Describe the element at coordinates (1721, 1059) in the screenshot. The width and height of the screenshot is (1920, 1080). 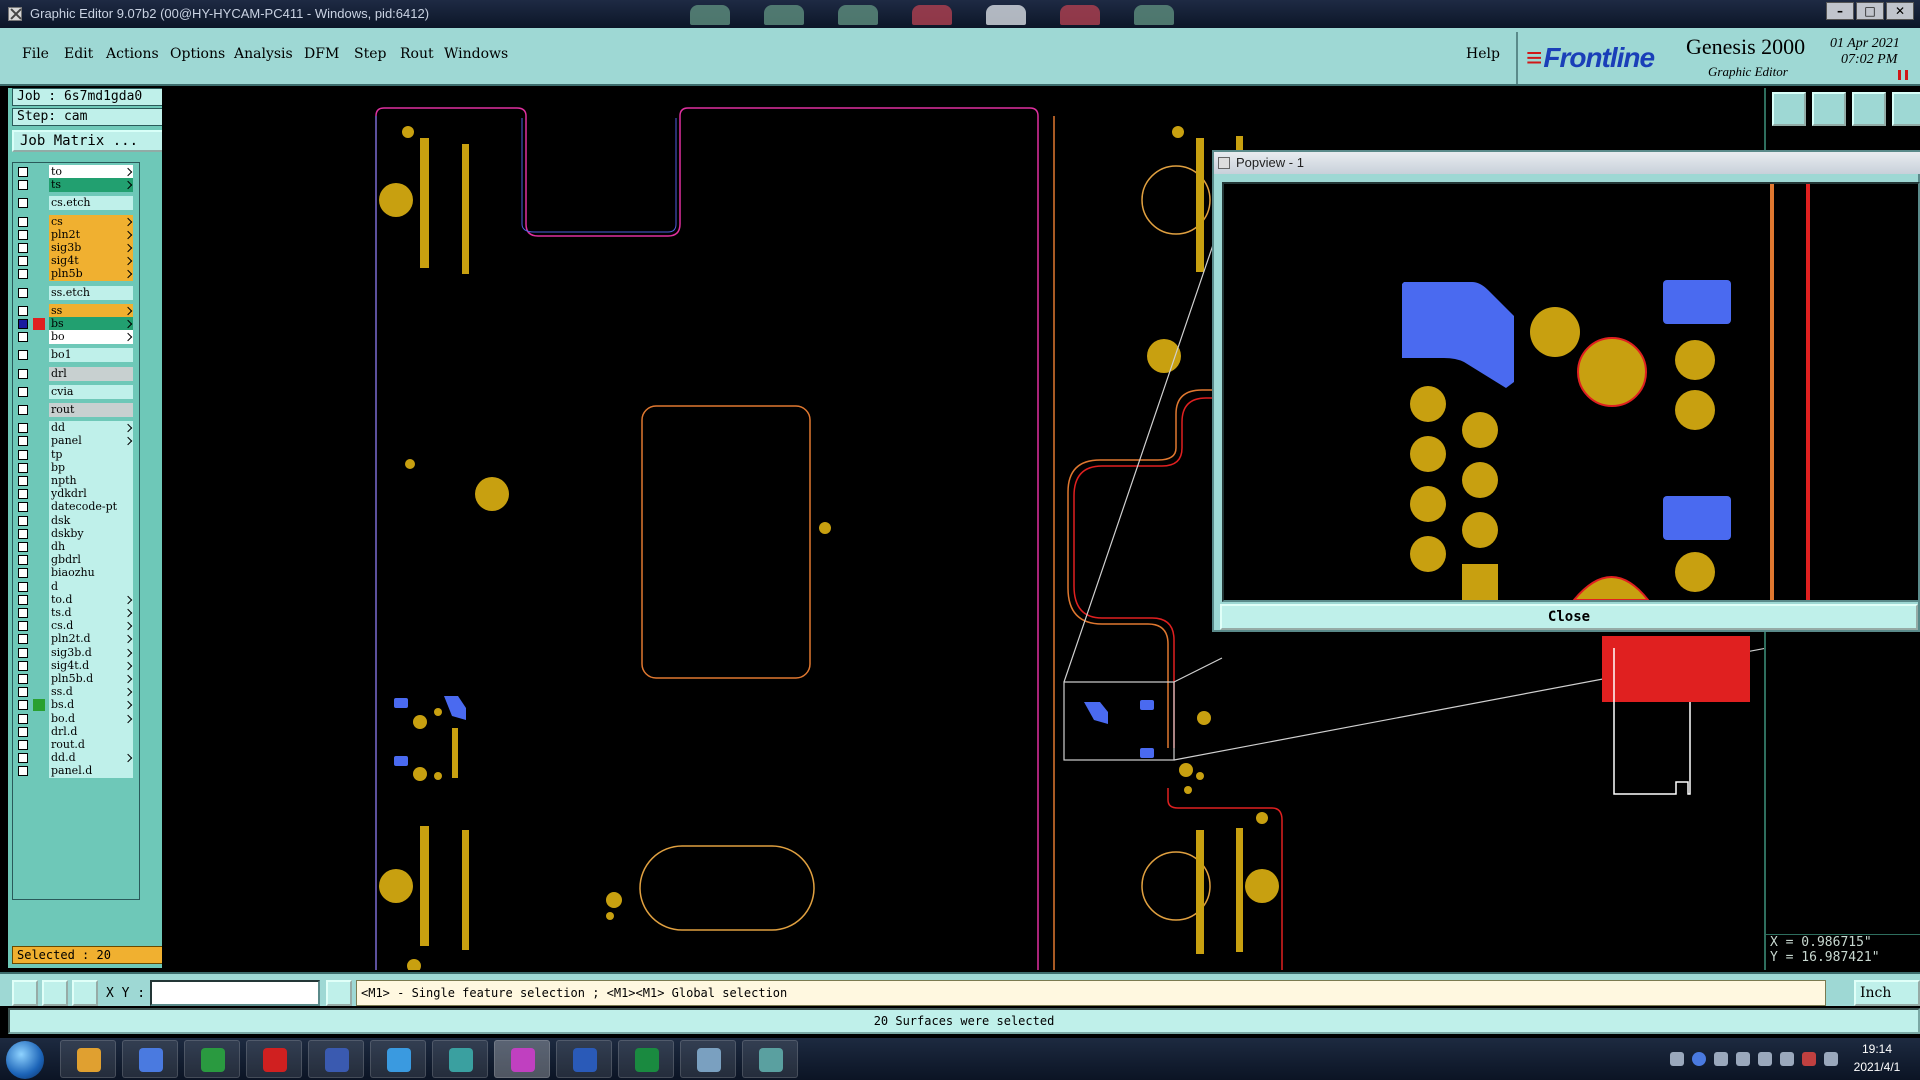
I see `tray-network-icon` at that location.